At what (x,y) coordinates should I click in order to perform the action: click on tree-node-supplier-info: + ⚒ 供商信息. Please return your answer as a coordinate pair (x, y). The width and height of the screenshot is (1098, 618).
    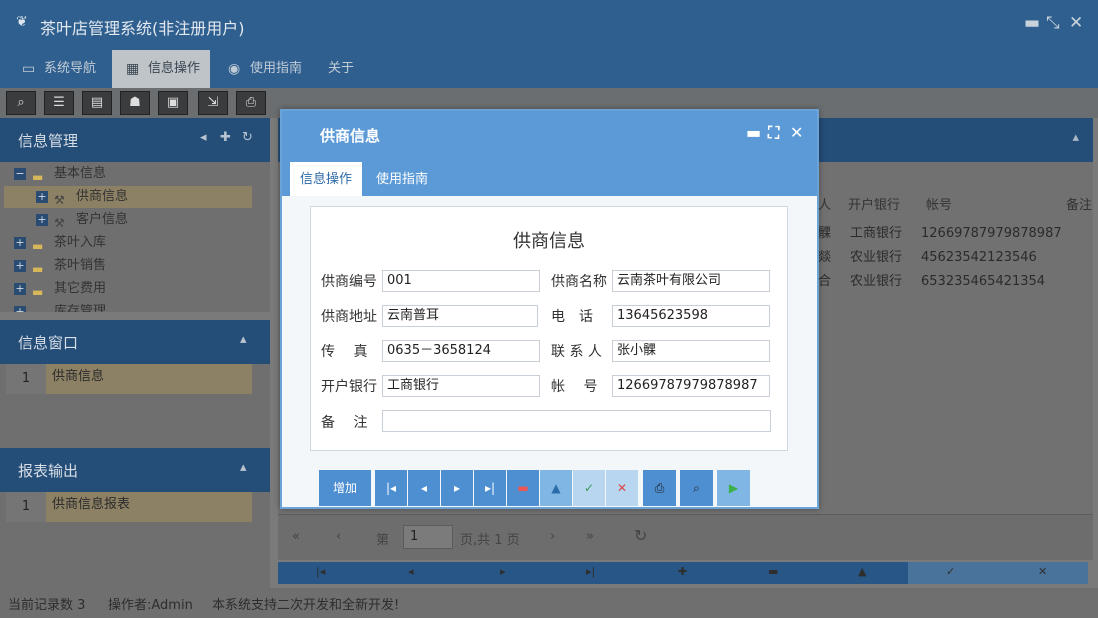
    Looking at the image, I should click on (128, 197).